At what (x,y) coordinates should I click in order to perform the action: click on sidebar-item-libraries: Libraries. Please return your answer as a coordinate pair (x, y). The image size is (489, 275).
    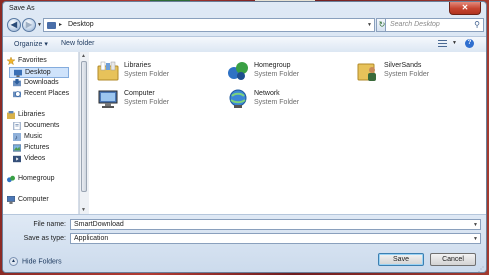
    Looking at the image, I should click on (40, 115).